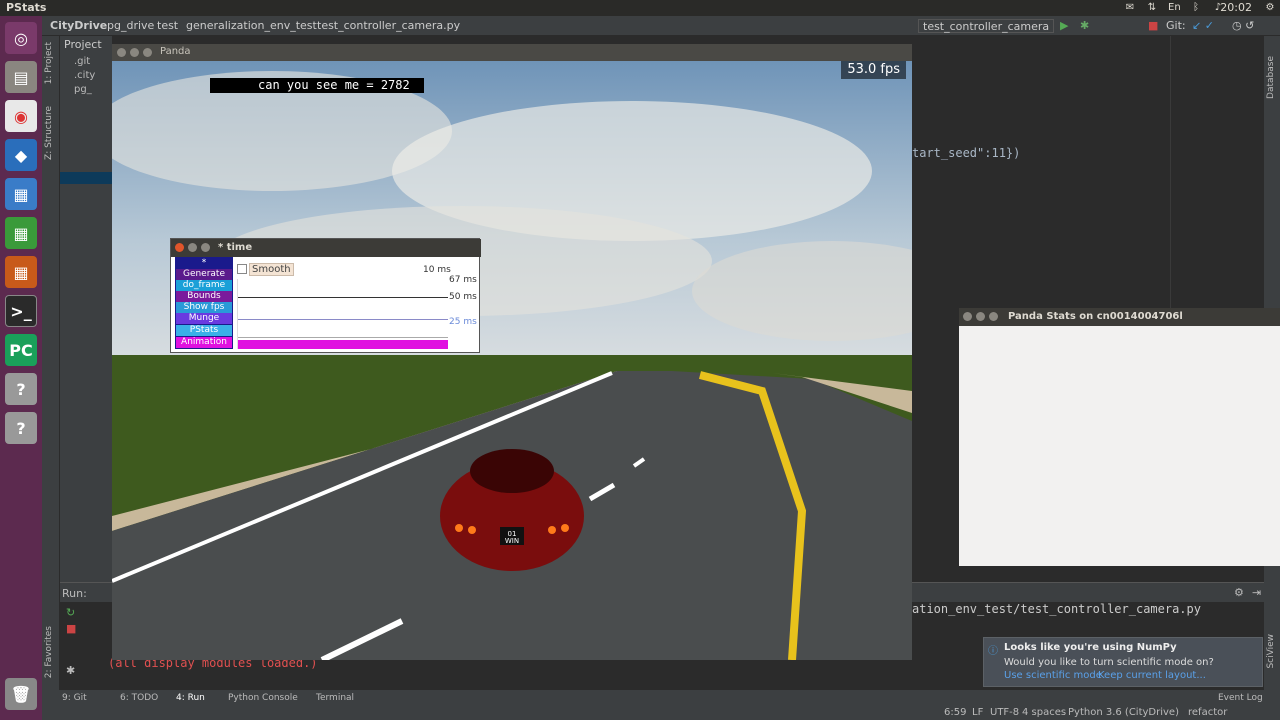  What do you see at coordinates (1053, 675) in the screenshot?
I see `use-scientific-link: Use scientific mode` at bounding box center [1053, 675].